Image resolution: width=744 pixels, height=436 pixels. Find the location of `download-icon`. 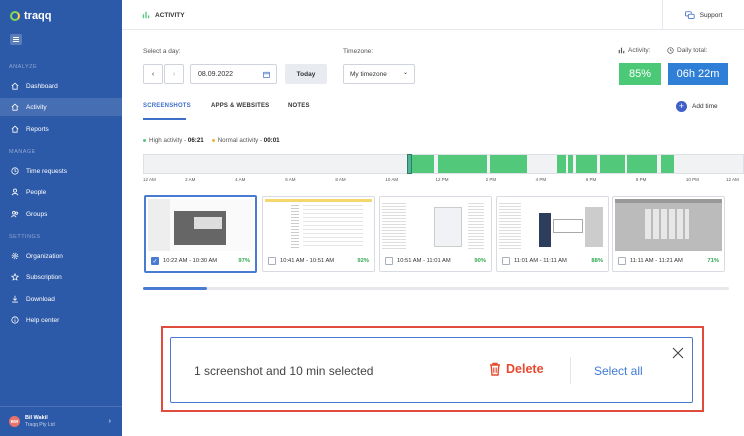

download-icon is located at coordinates (15, 299).